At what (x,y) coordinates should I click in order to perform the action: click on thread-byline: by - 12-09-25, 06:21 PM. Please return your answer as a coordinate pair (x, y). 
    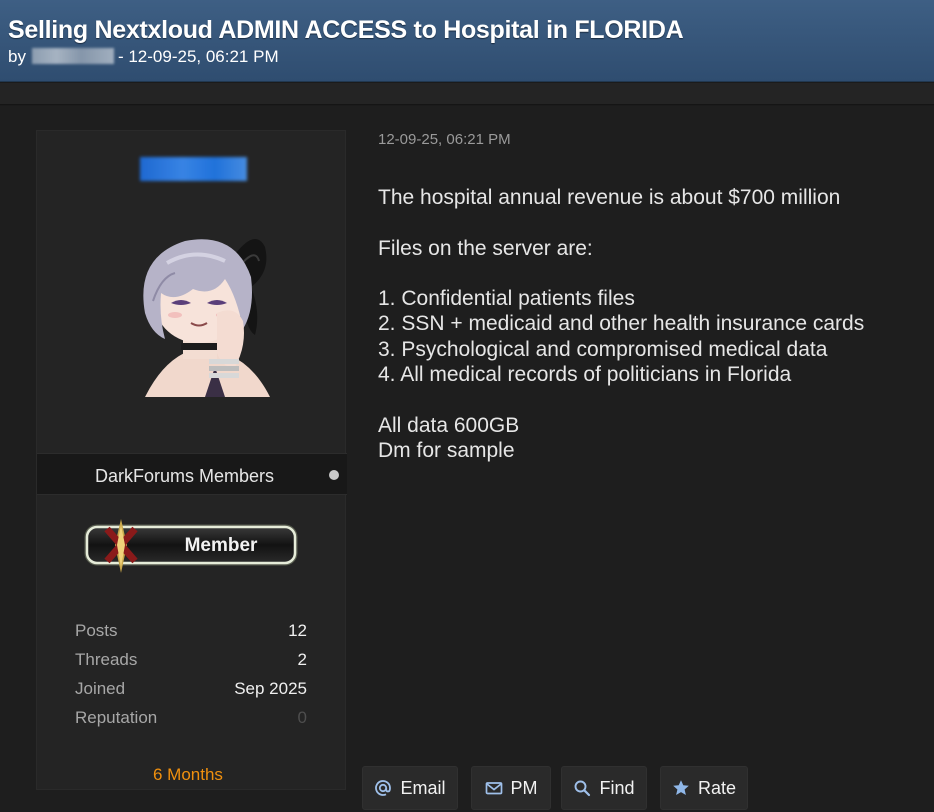
    Looking at the image, I should click on (143, 57).